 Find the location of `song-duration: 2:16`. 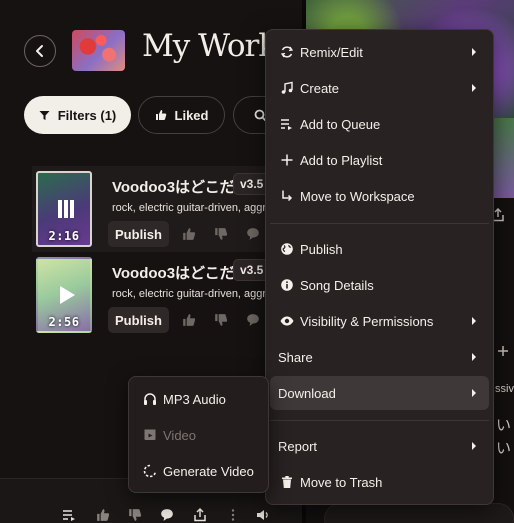

song-duration: 2:16 is located at coordinates (64, 236).